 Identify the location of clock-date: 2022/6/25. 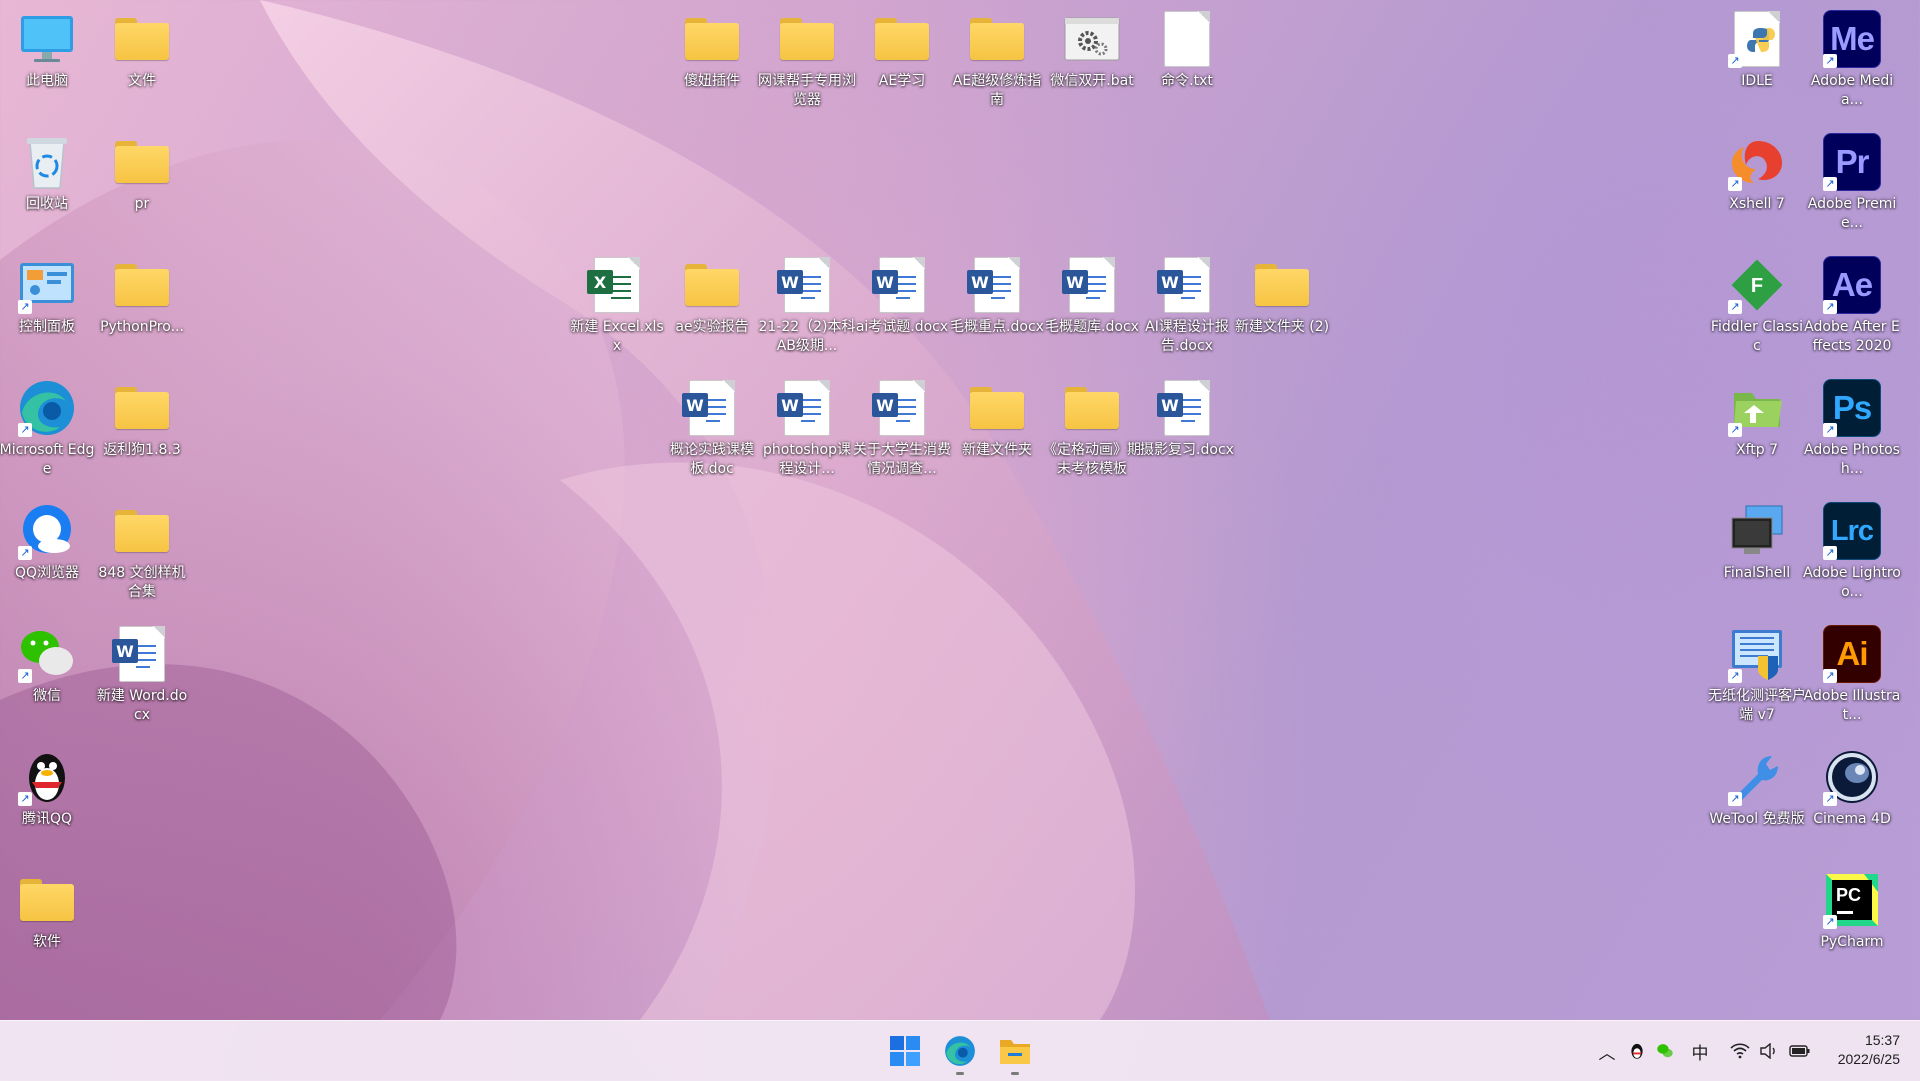
(1868, 1059).